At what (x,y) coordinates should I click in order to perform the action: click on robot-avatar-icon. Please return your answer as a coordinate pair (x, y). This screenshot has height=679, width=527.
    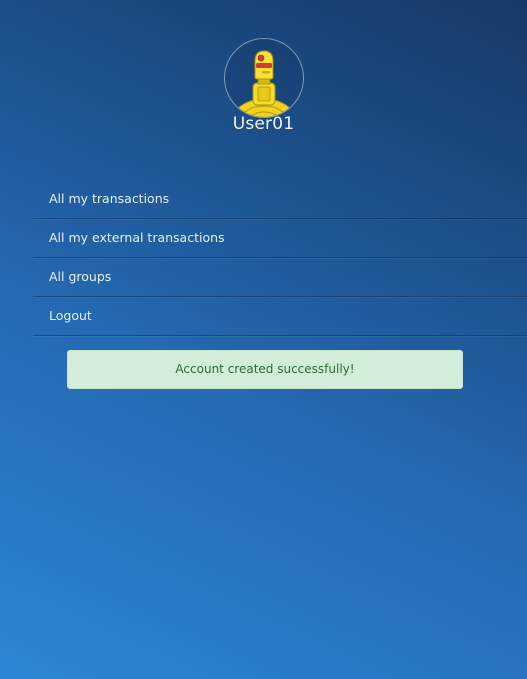
    Looking at the image, I should click on (263, 83).